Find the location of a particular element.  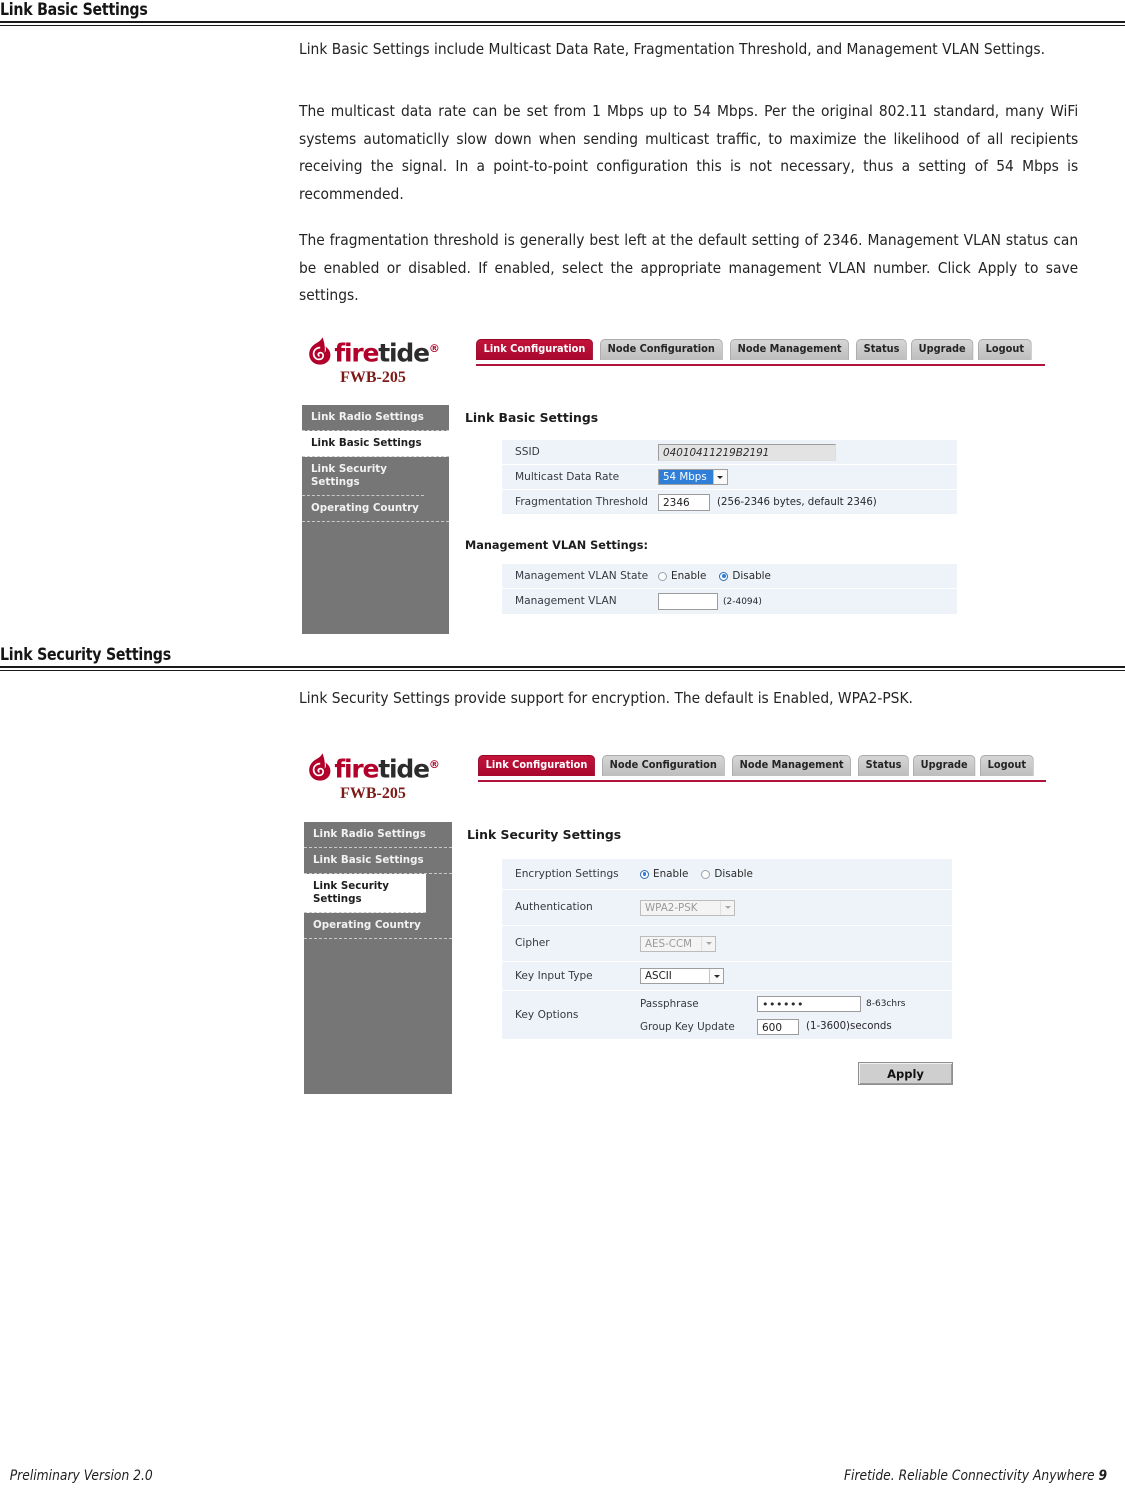

multicast-data-rate-select: 54 Mbps is located at coordinates (693, 477).